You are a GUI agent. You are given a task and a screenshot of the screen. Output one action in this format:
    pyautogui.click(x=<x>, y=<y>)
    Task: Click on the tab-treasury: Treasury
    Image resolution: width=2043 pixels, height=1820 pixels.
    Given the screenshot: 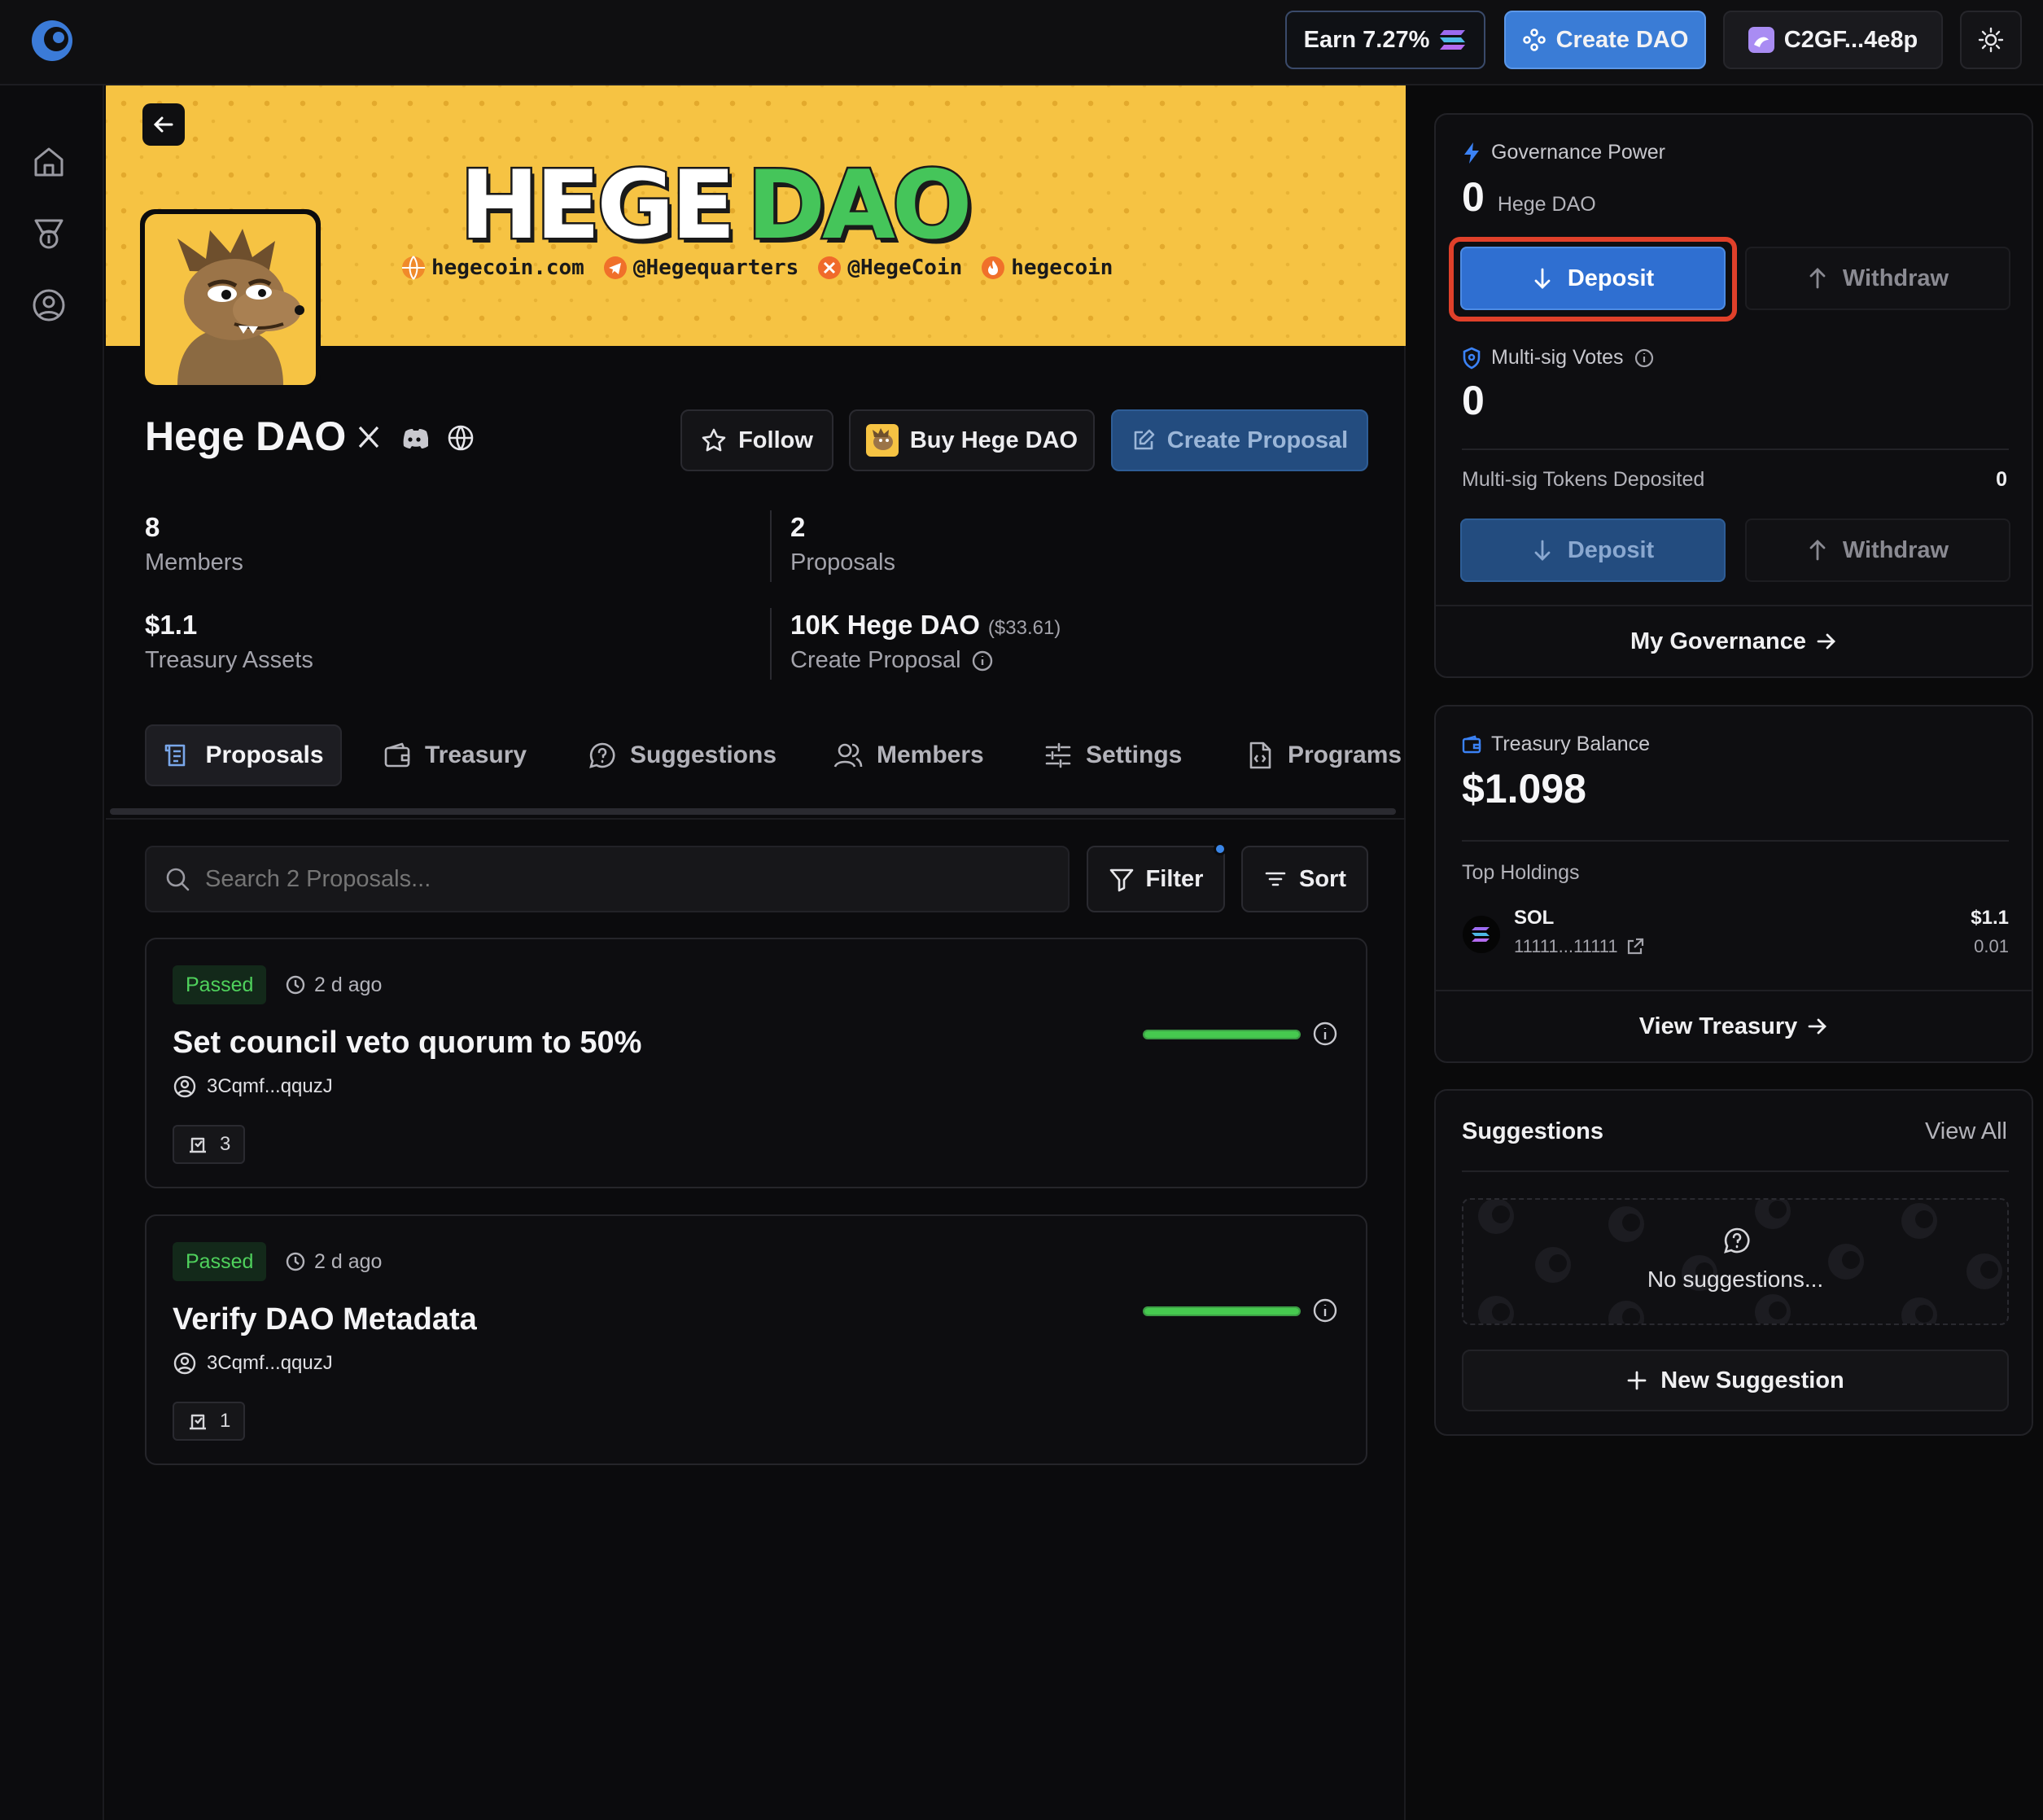 What is the action you would take?
    pyautogui.click(x=455, y=755)
    